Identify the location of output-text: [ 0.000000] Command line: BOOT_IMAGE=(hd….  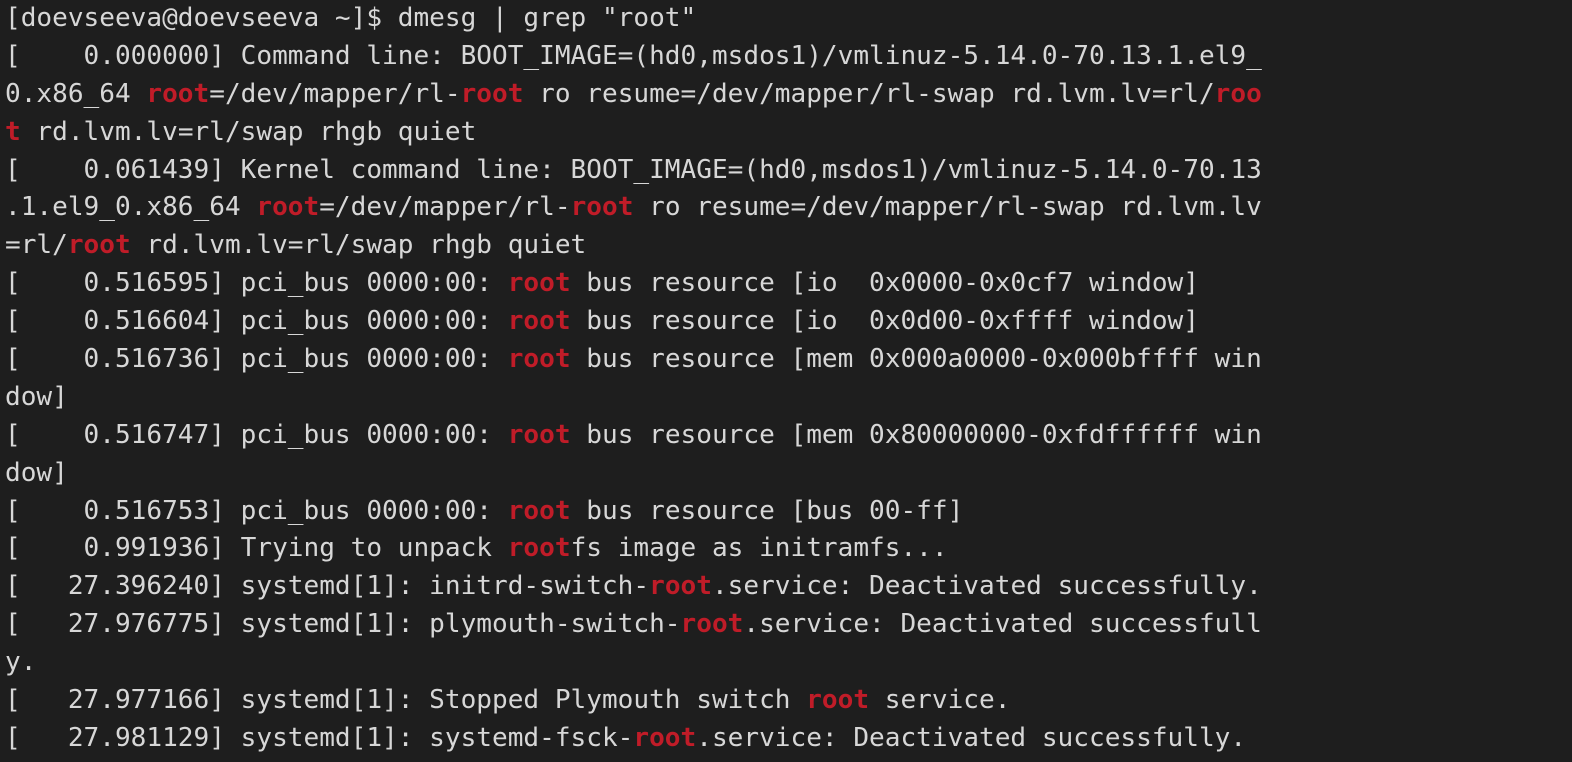
(633, 55).